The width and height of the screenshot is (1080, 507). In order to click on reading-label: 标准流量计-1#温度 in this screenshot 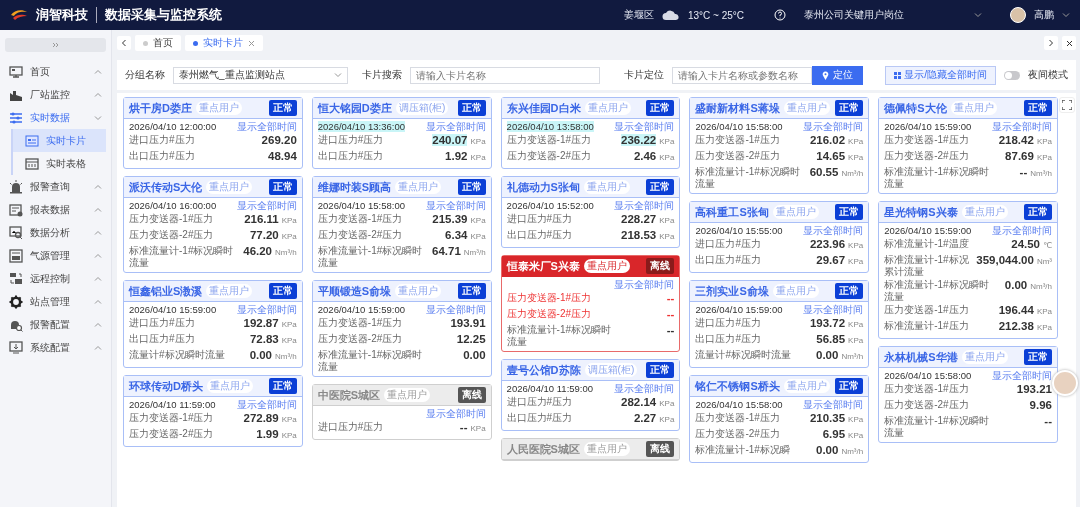, I will do `click(926, 244)`.